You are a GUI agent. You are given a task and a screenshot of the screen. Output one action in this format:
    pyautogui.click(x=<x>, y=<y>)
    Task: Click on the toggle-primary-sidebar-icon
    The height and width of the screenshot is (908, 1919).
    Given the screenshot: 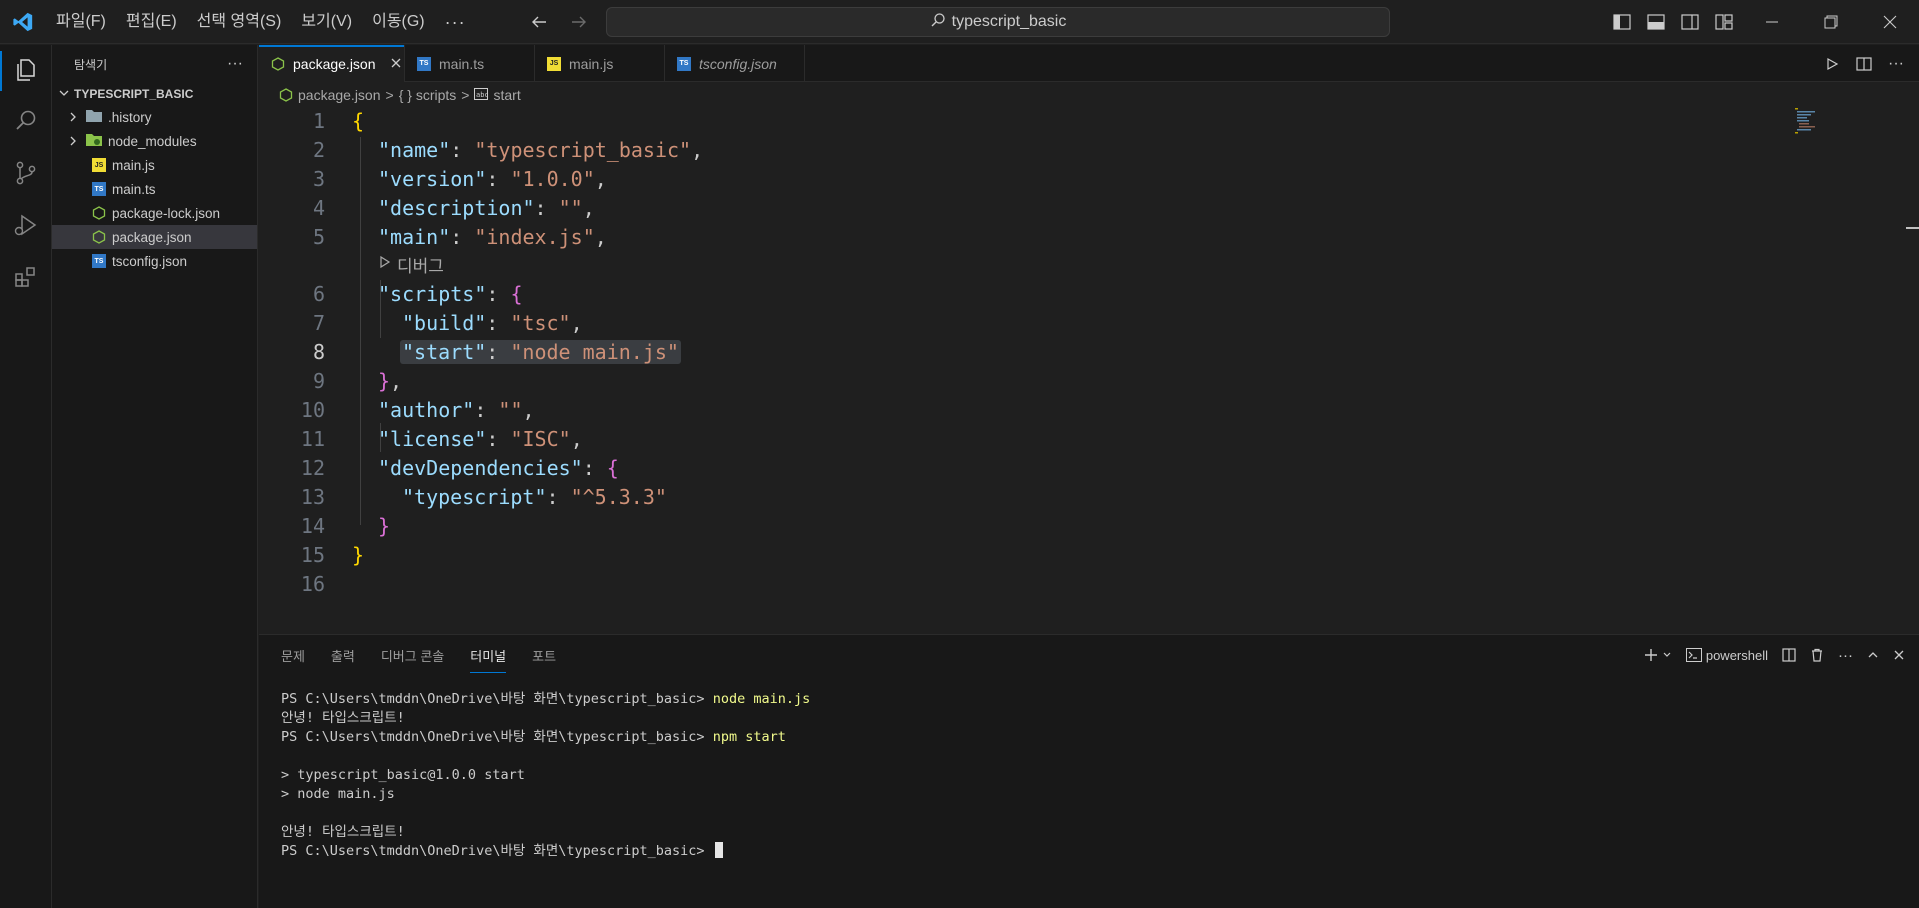 What is the action you would take?
    pyautogui.click(x=1622, y=22)
    